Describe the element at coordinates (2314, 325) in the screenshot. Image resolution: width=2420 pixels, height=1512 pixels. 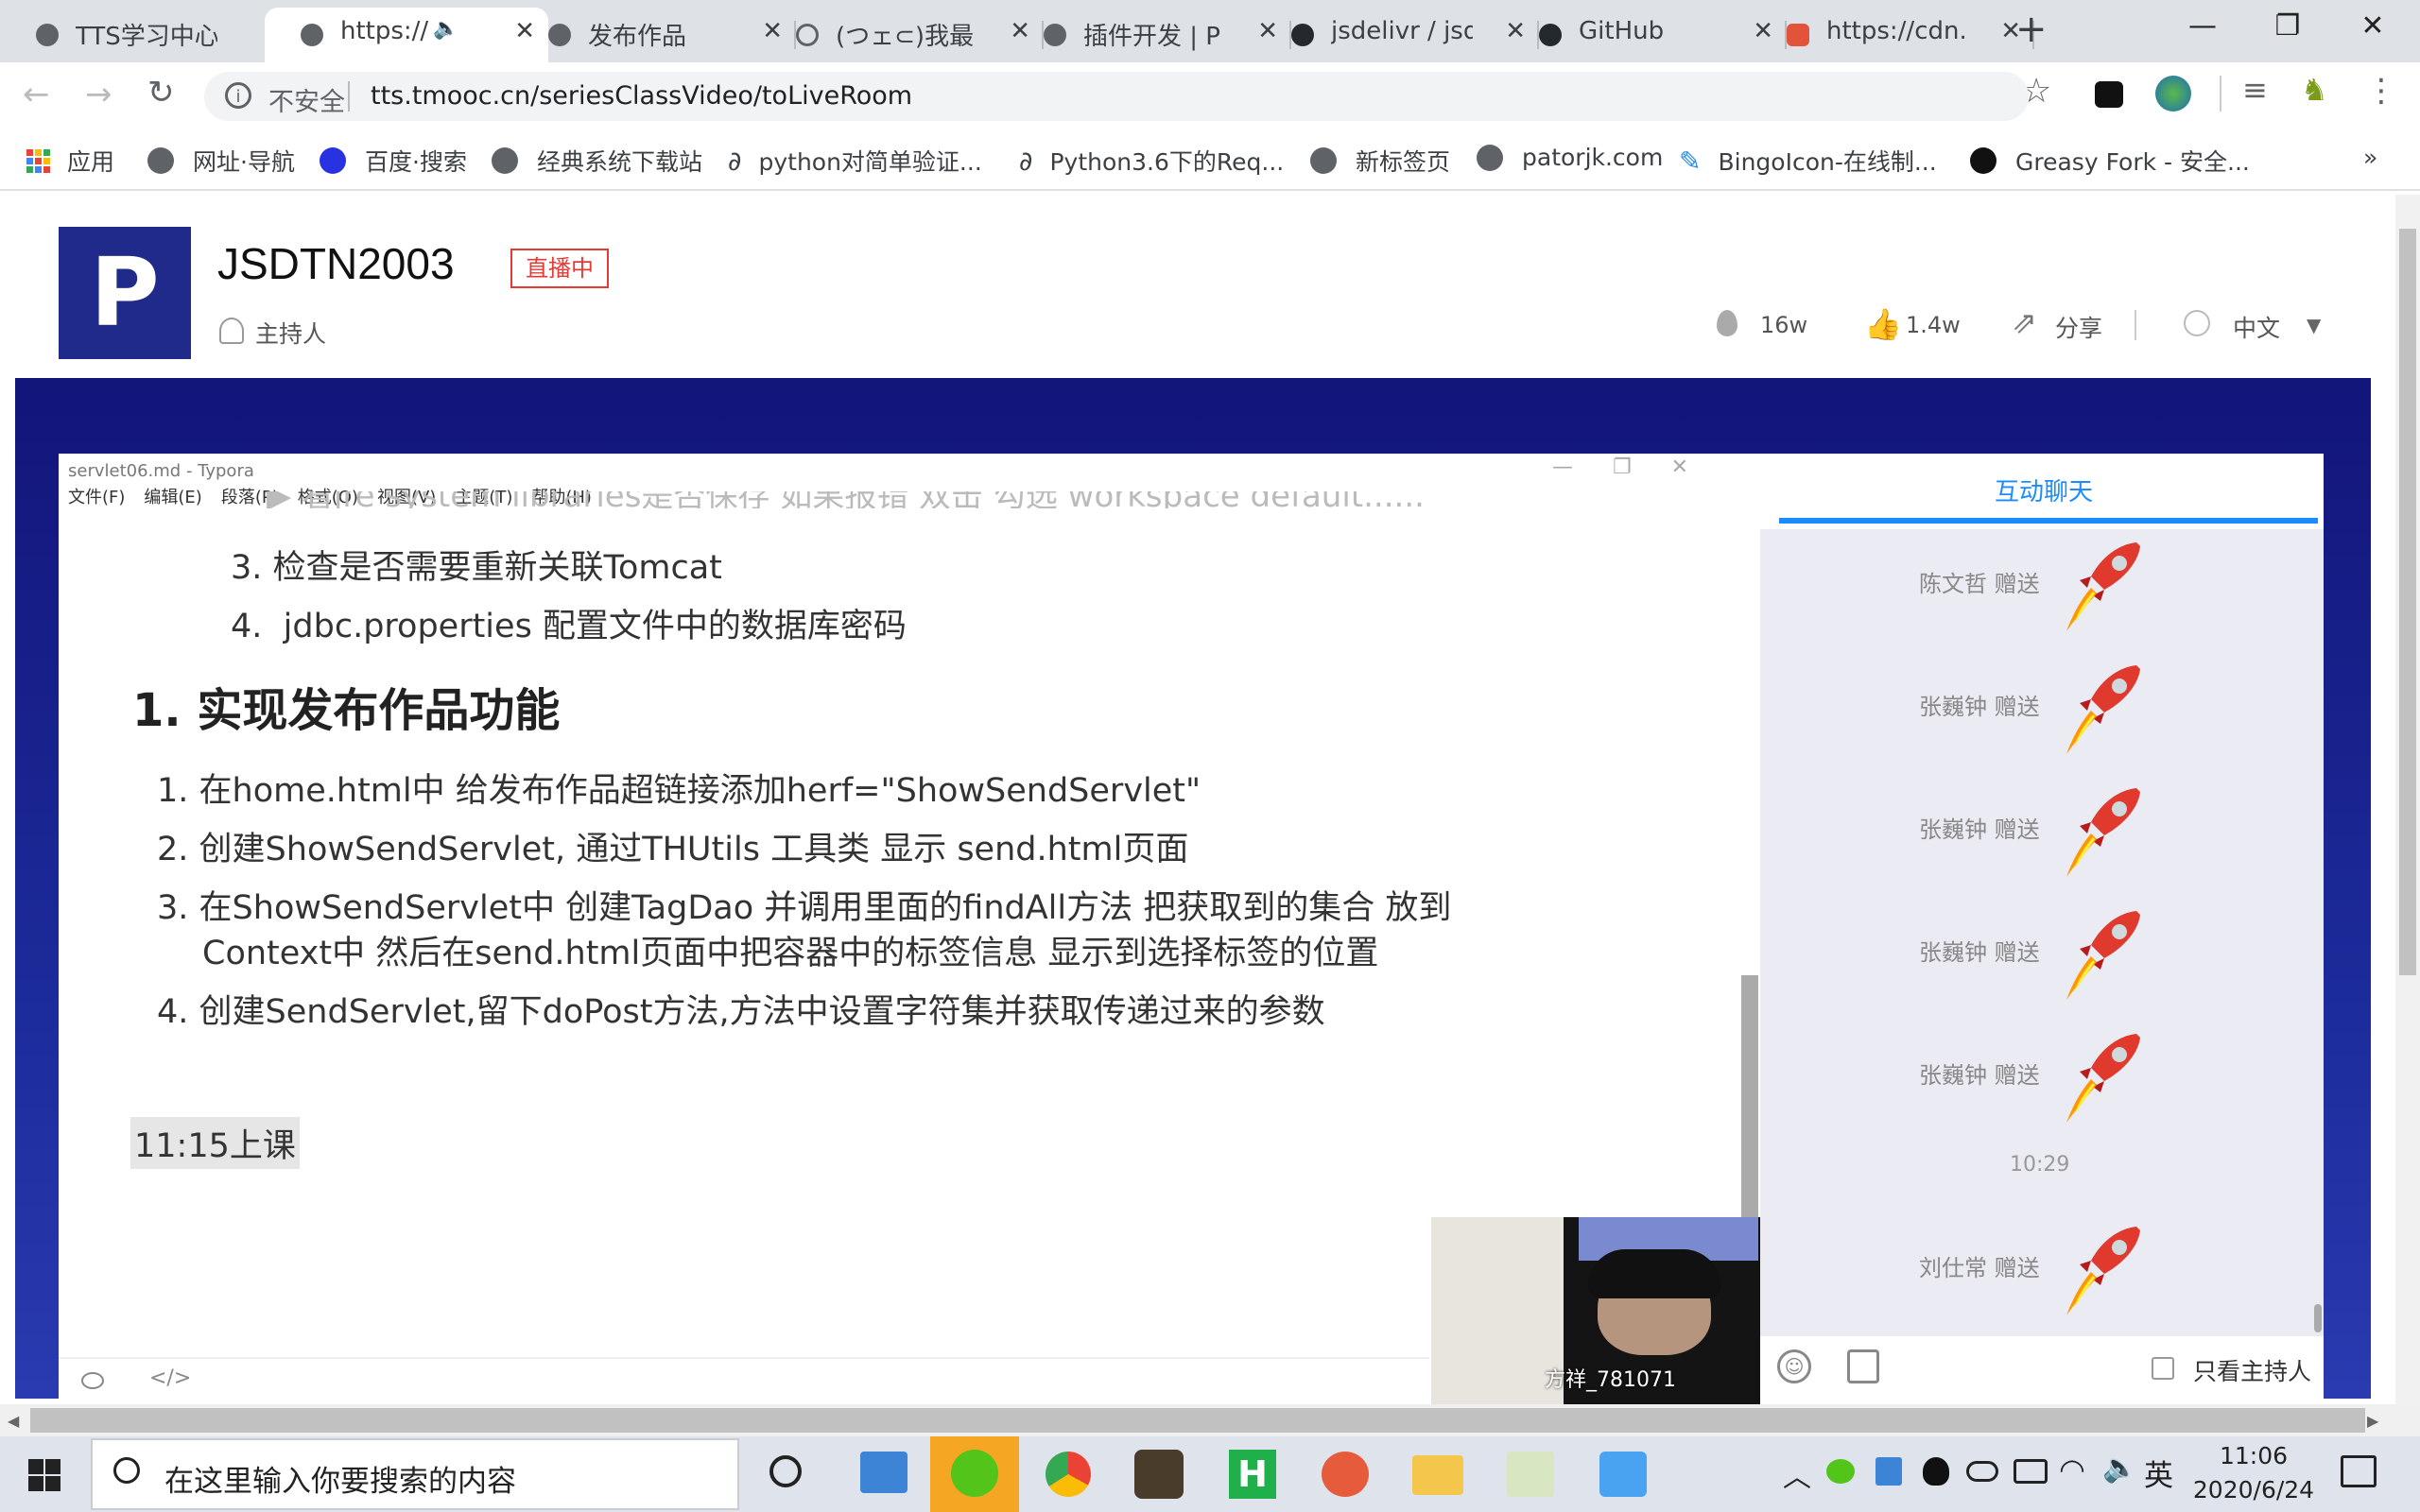
I see `chevron-down-icon: ▼` at that location.